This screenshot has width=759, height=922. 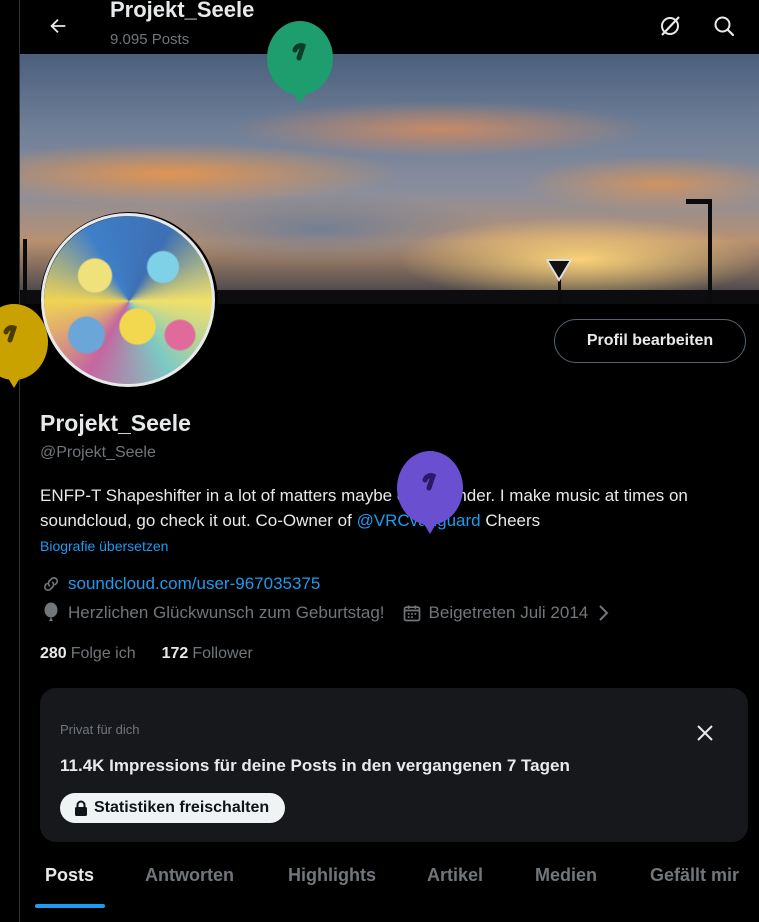 What do you see at coordinates (25, 271) in the screenshot?
I see `left-lamp` at bounding box center [25, 271].